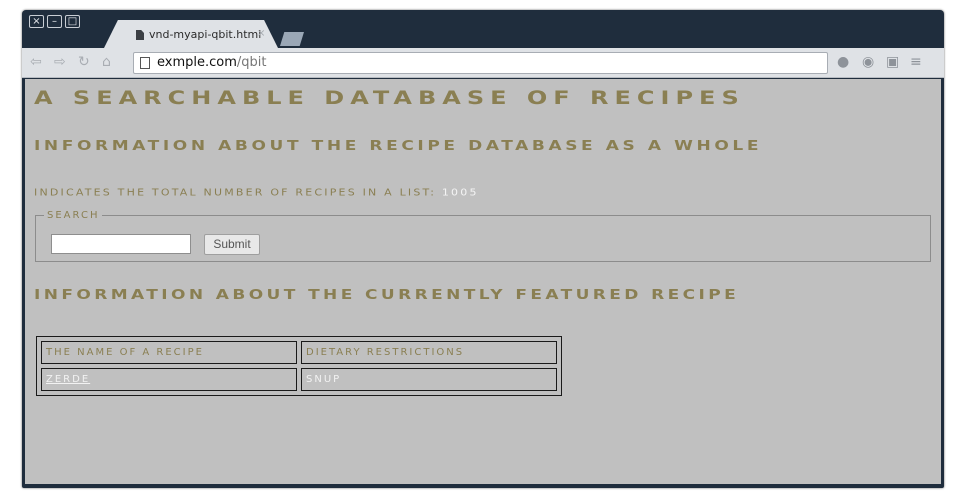 The width and height of the screenshot is (956, 497). What do you see at coordinates (843, 62) in the screenshot?
I see `extension-icon: ●` at bounding box center [843, 62].